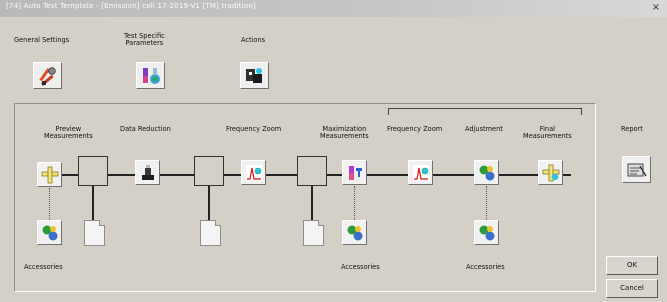 This screenshot has height=302, width=667. I want to click on data-reduction-label: Data Reduction, so click(145, 129).